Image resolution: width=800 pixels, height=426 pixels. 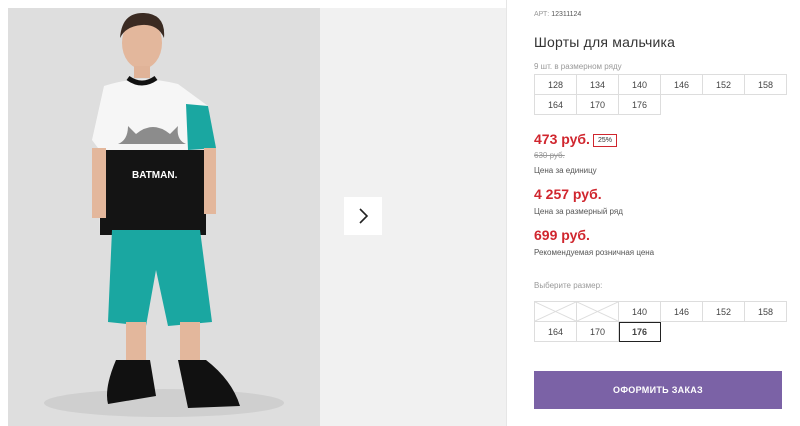 What do you see at coordinates (598, 332) in the screenshot?
I see `size-option: 170` at bounding box center [598, 332].